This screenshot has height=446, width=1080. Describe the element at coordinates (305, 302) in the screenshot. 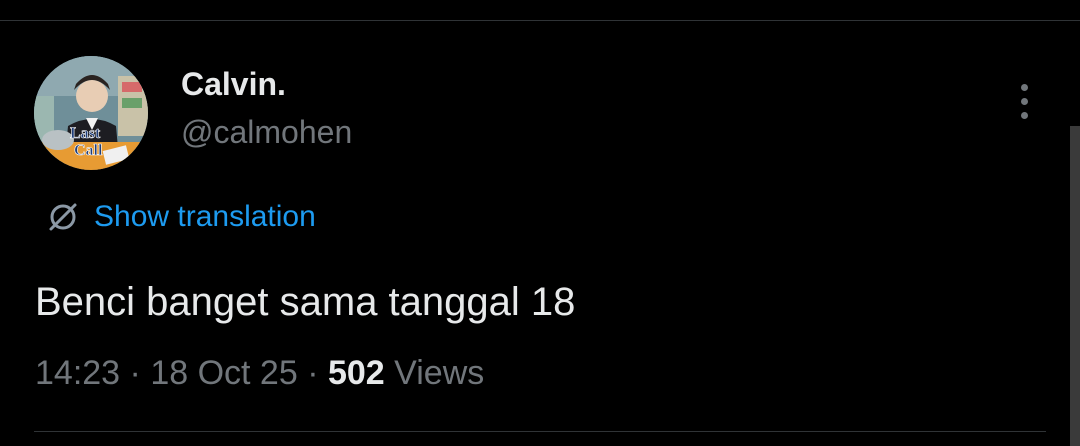

I see `tweet-text: Benci banget sama tanggal 18` at that location.